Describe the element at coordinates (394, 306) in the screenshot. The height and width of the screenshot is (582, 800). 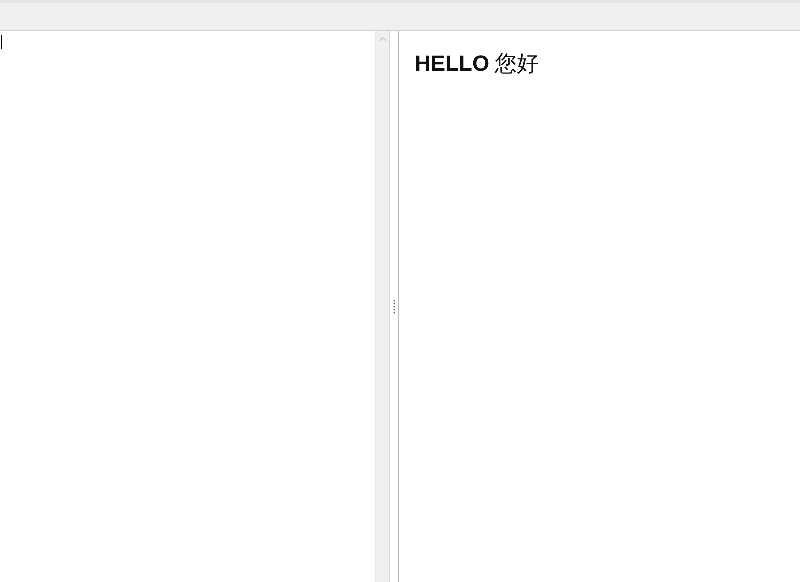
I see `grip-icon` at that location.